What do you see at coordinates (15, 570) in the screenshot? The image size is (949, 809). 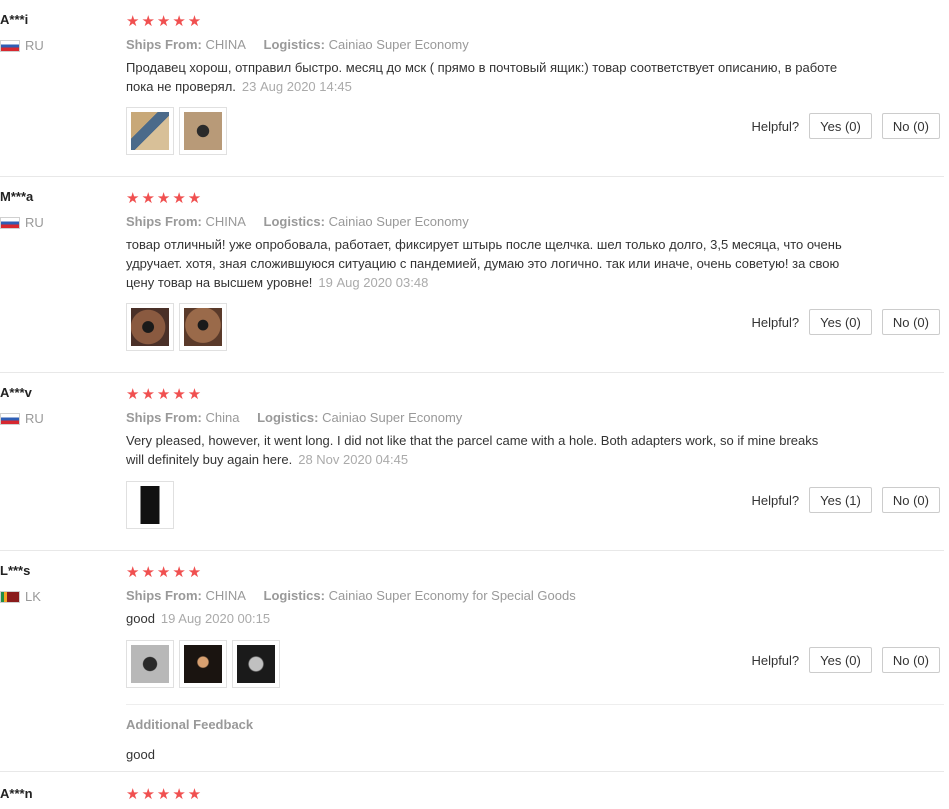 I see `reviewer-name: L***s` at bounding box center [15, 570].